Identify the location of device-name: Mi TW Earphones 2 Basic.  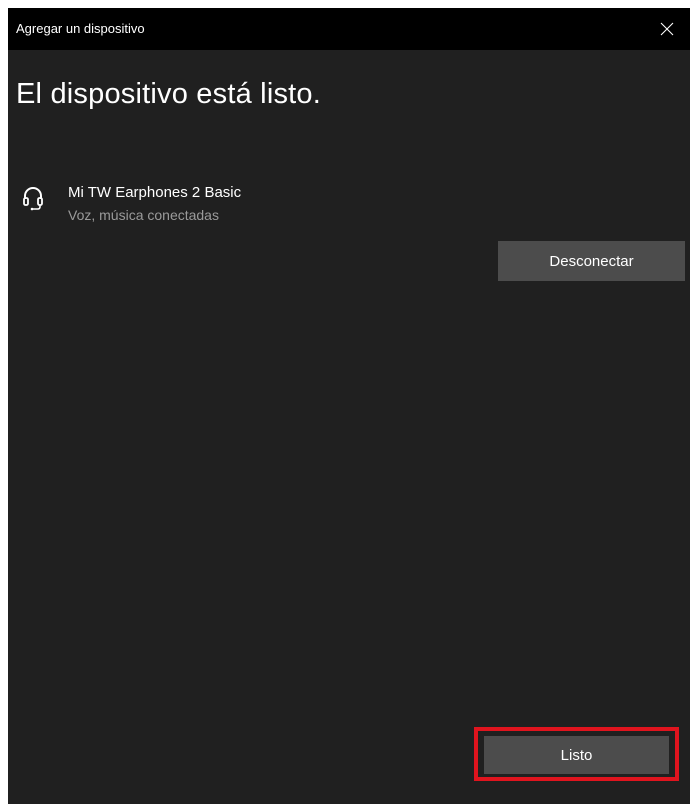
(155, 192).